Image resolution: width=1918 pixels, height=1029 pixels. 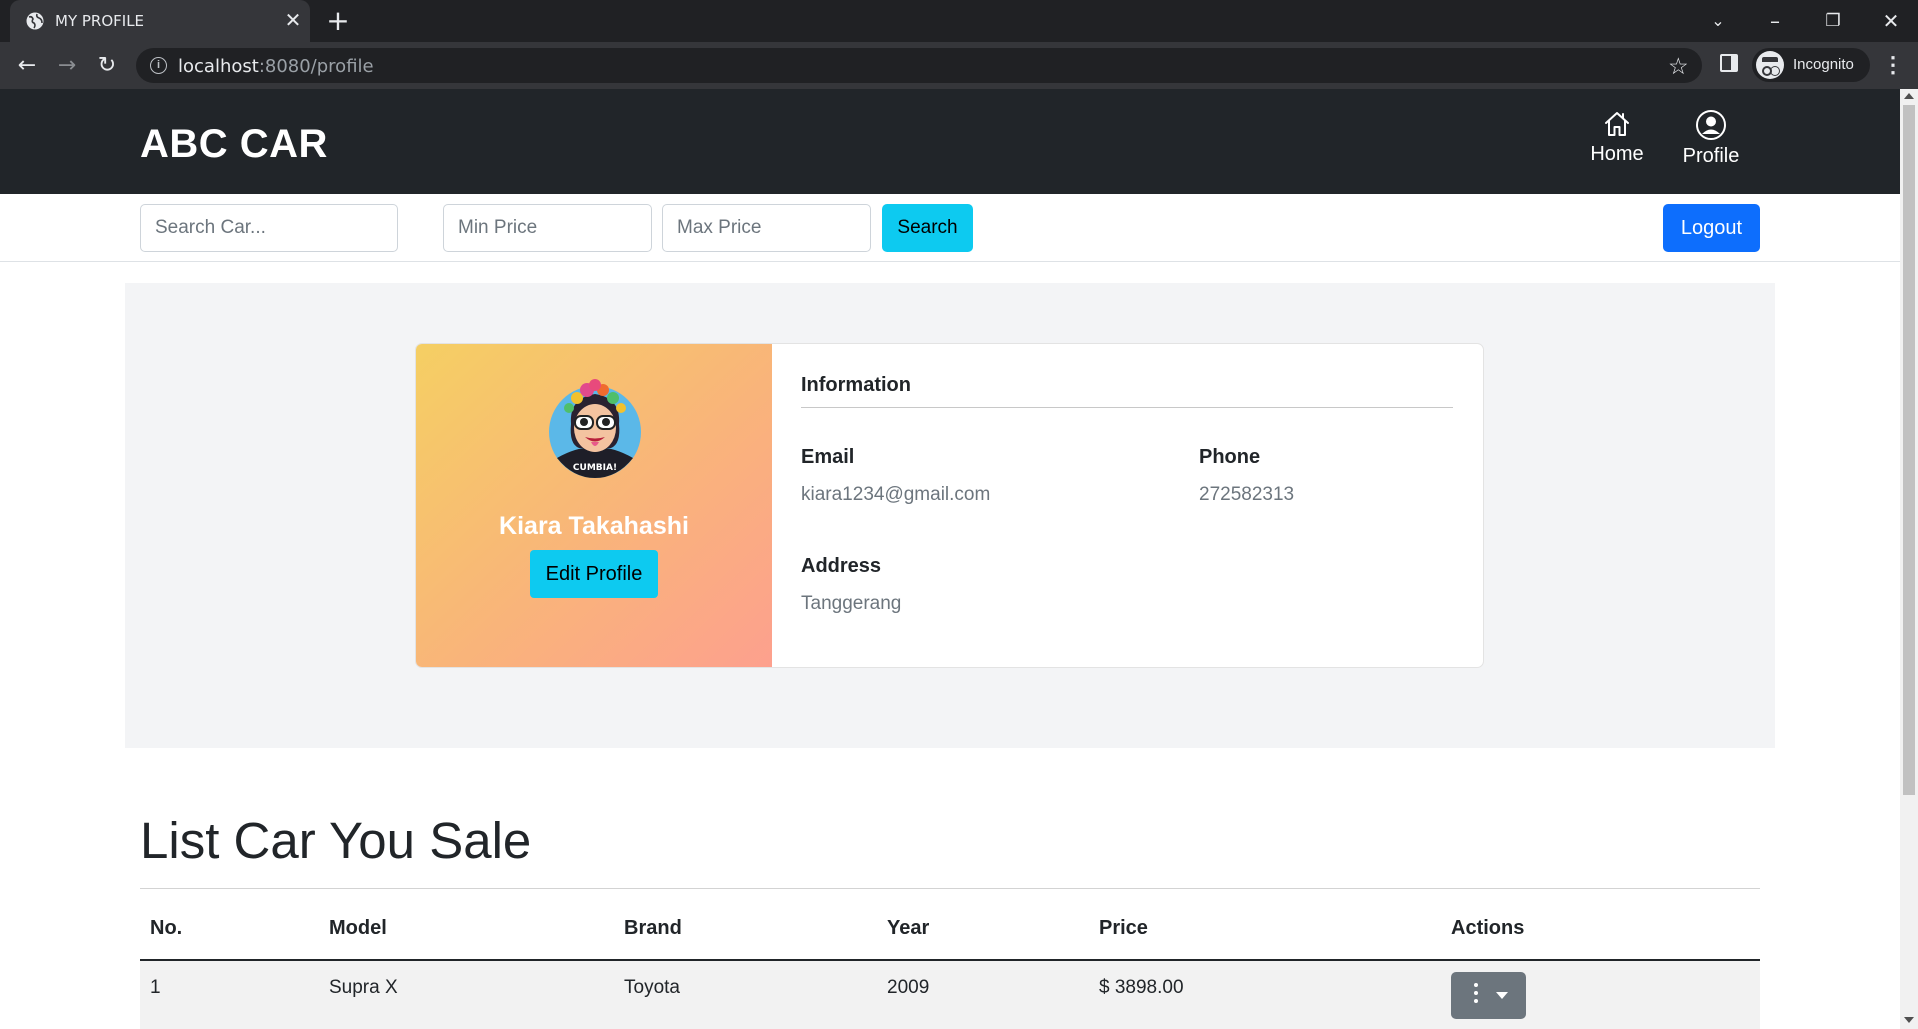 I want to click on address-label: Address, so click(x=841, y=566).